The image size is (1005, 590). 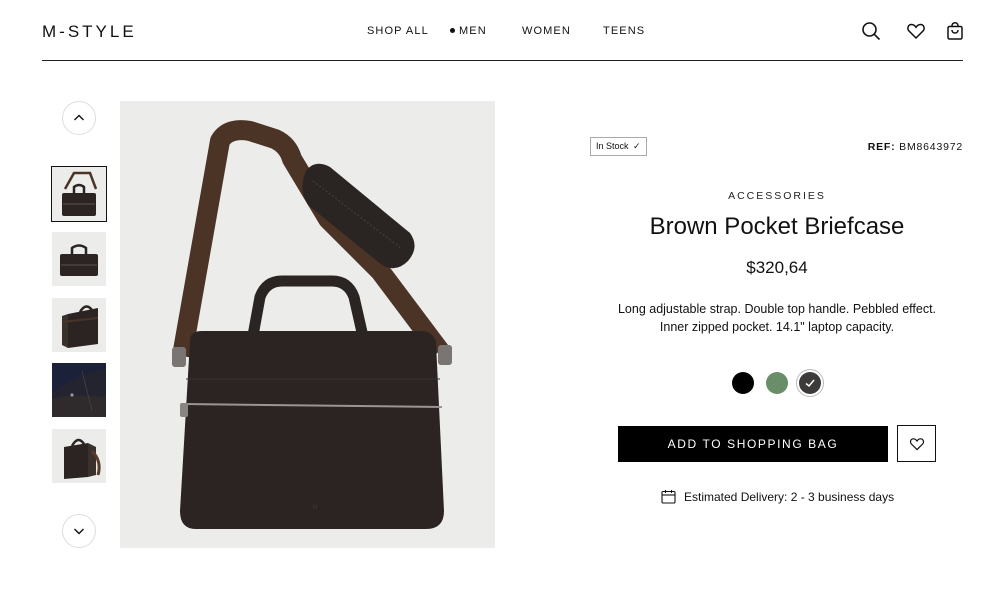 I want to click on ref-label: REF:, so click(x=881, y=147).